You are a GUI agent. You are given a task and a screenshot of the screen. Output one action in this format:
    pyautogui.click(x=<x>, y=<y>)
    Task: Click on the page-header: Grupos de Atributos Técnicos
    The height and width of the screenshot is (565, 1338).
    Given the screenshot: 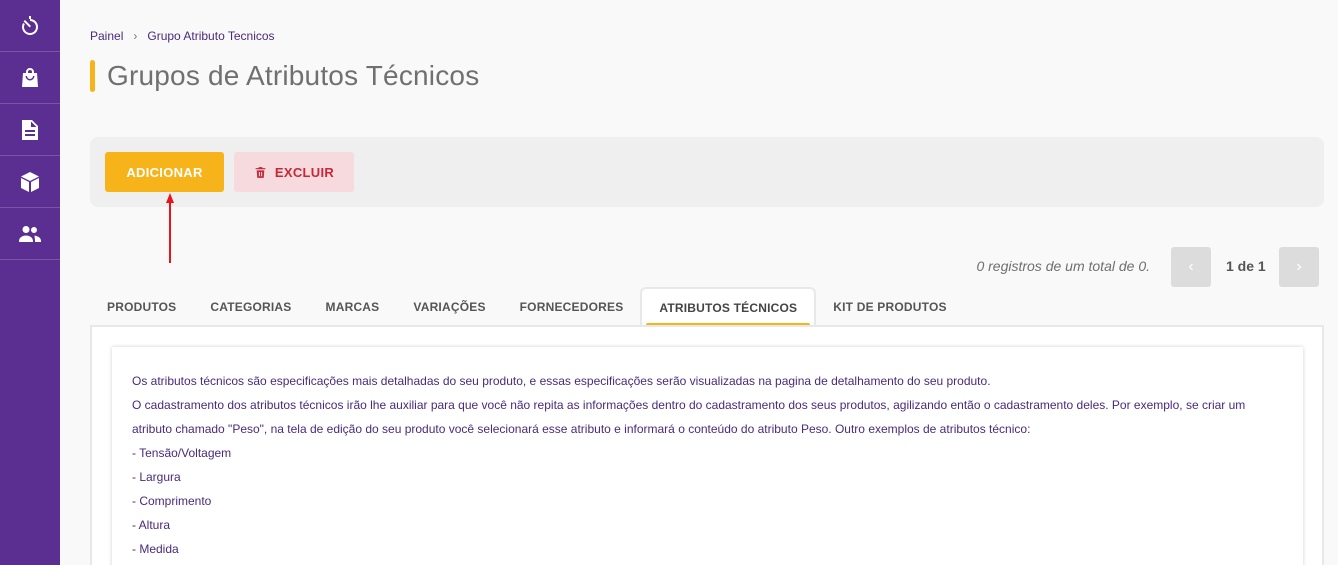 What is the action you would take?
    pyautogui.click(x=284, y=76)
    